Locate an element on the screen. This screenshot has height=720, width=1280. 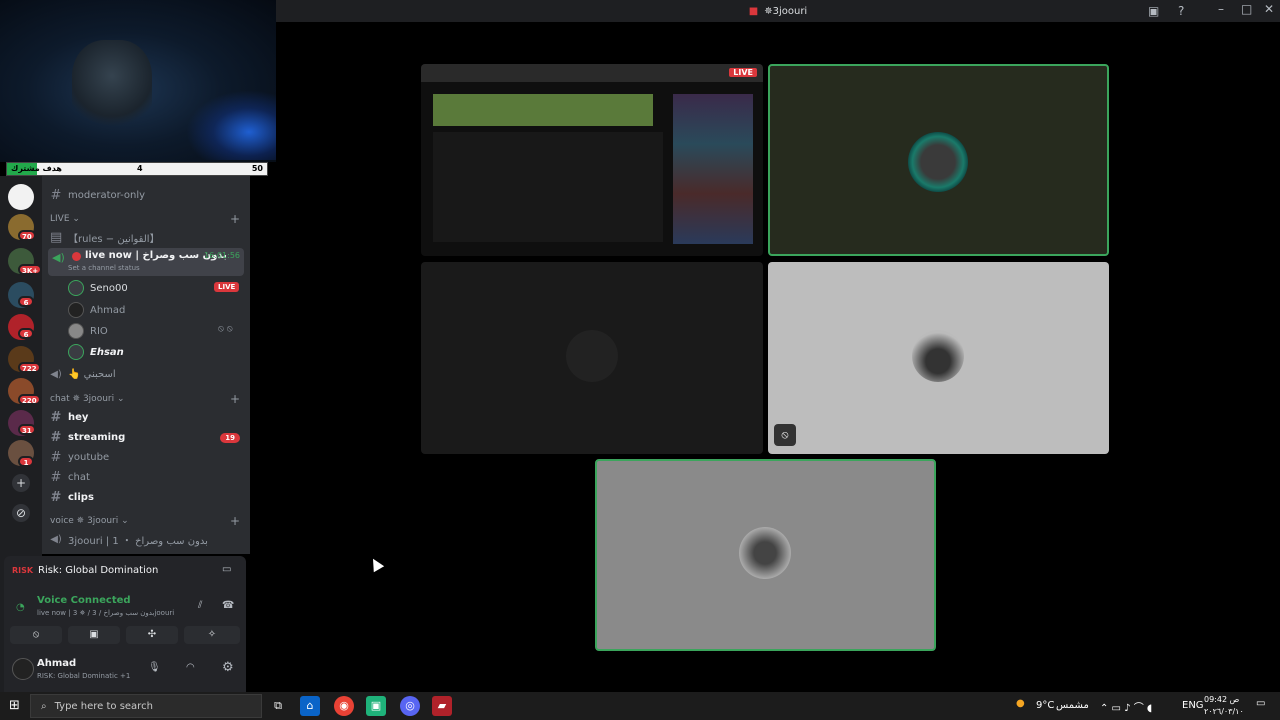
stream-tile: LIVE is located at coordinates (592, 160).